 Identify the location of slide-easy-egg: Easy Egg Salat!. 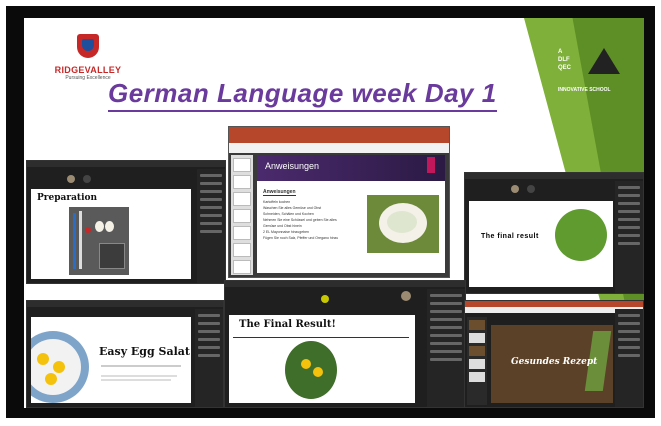
(111, 360).